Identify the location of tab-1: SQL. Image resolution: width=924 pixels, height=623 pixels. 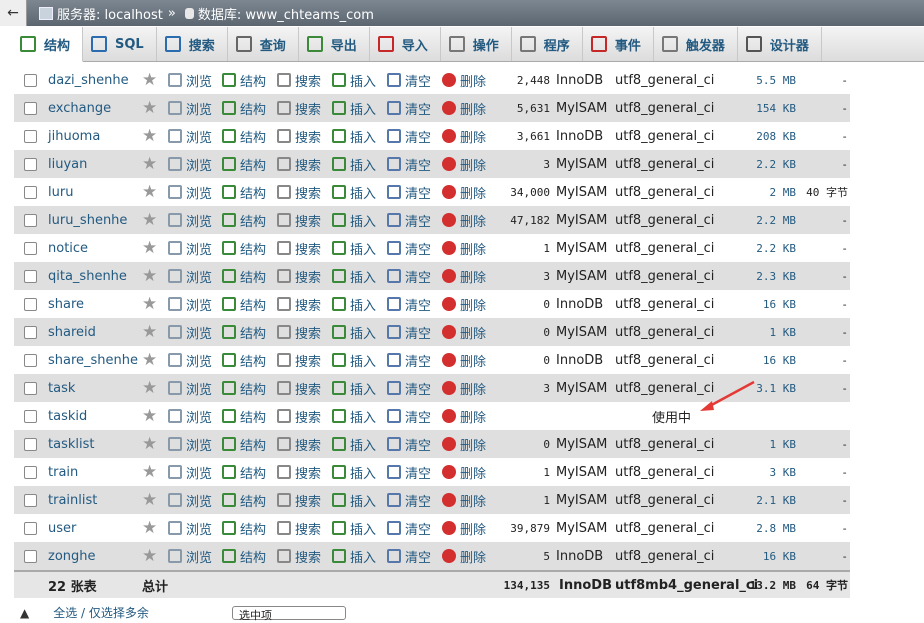
(120, 44).